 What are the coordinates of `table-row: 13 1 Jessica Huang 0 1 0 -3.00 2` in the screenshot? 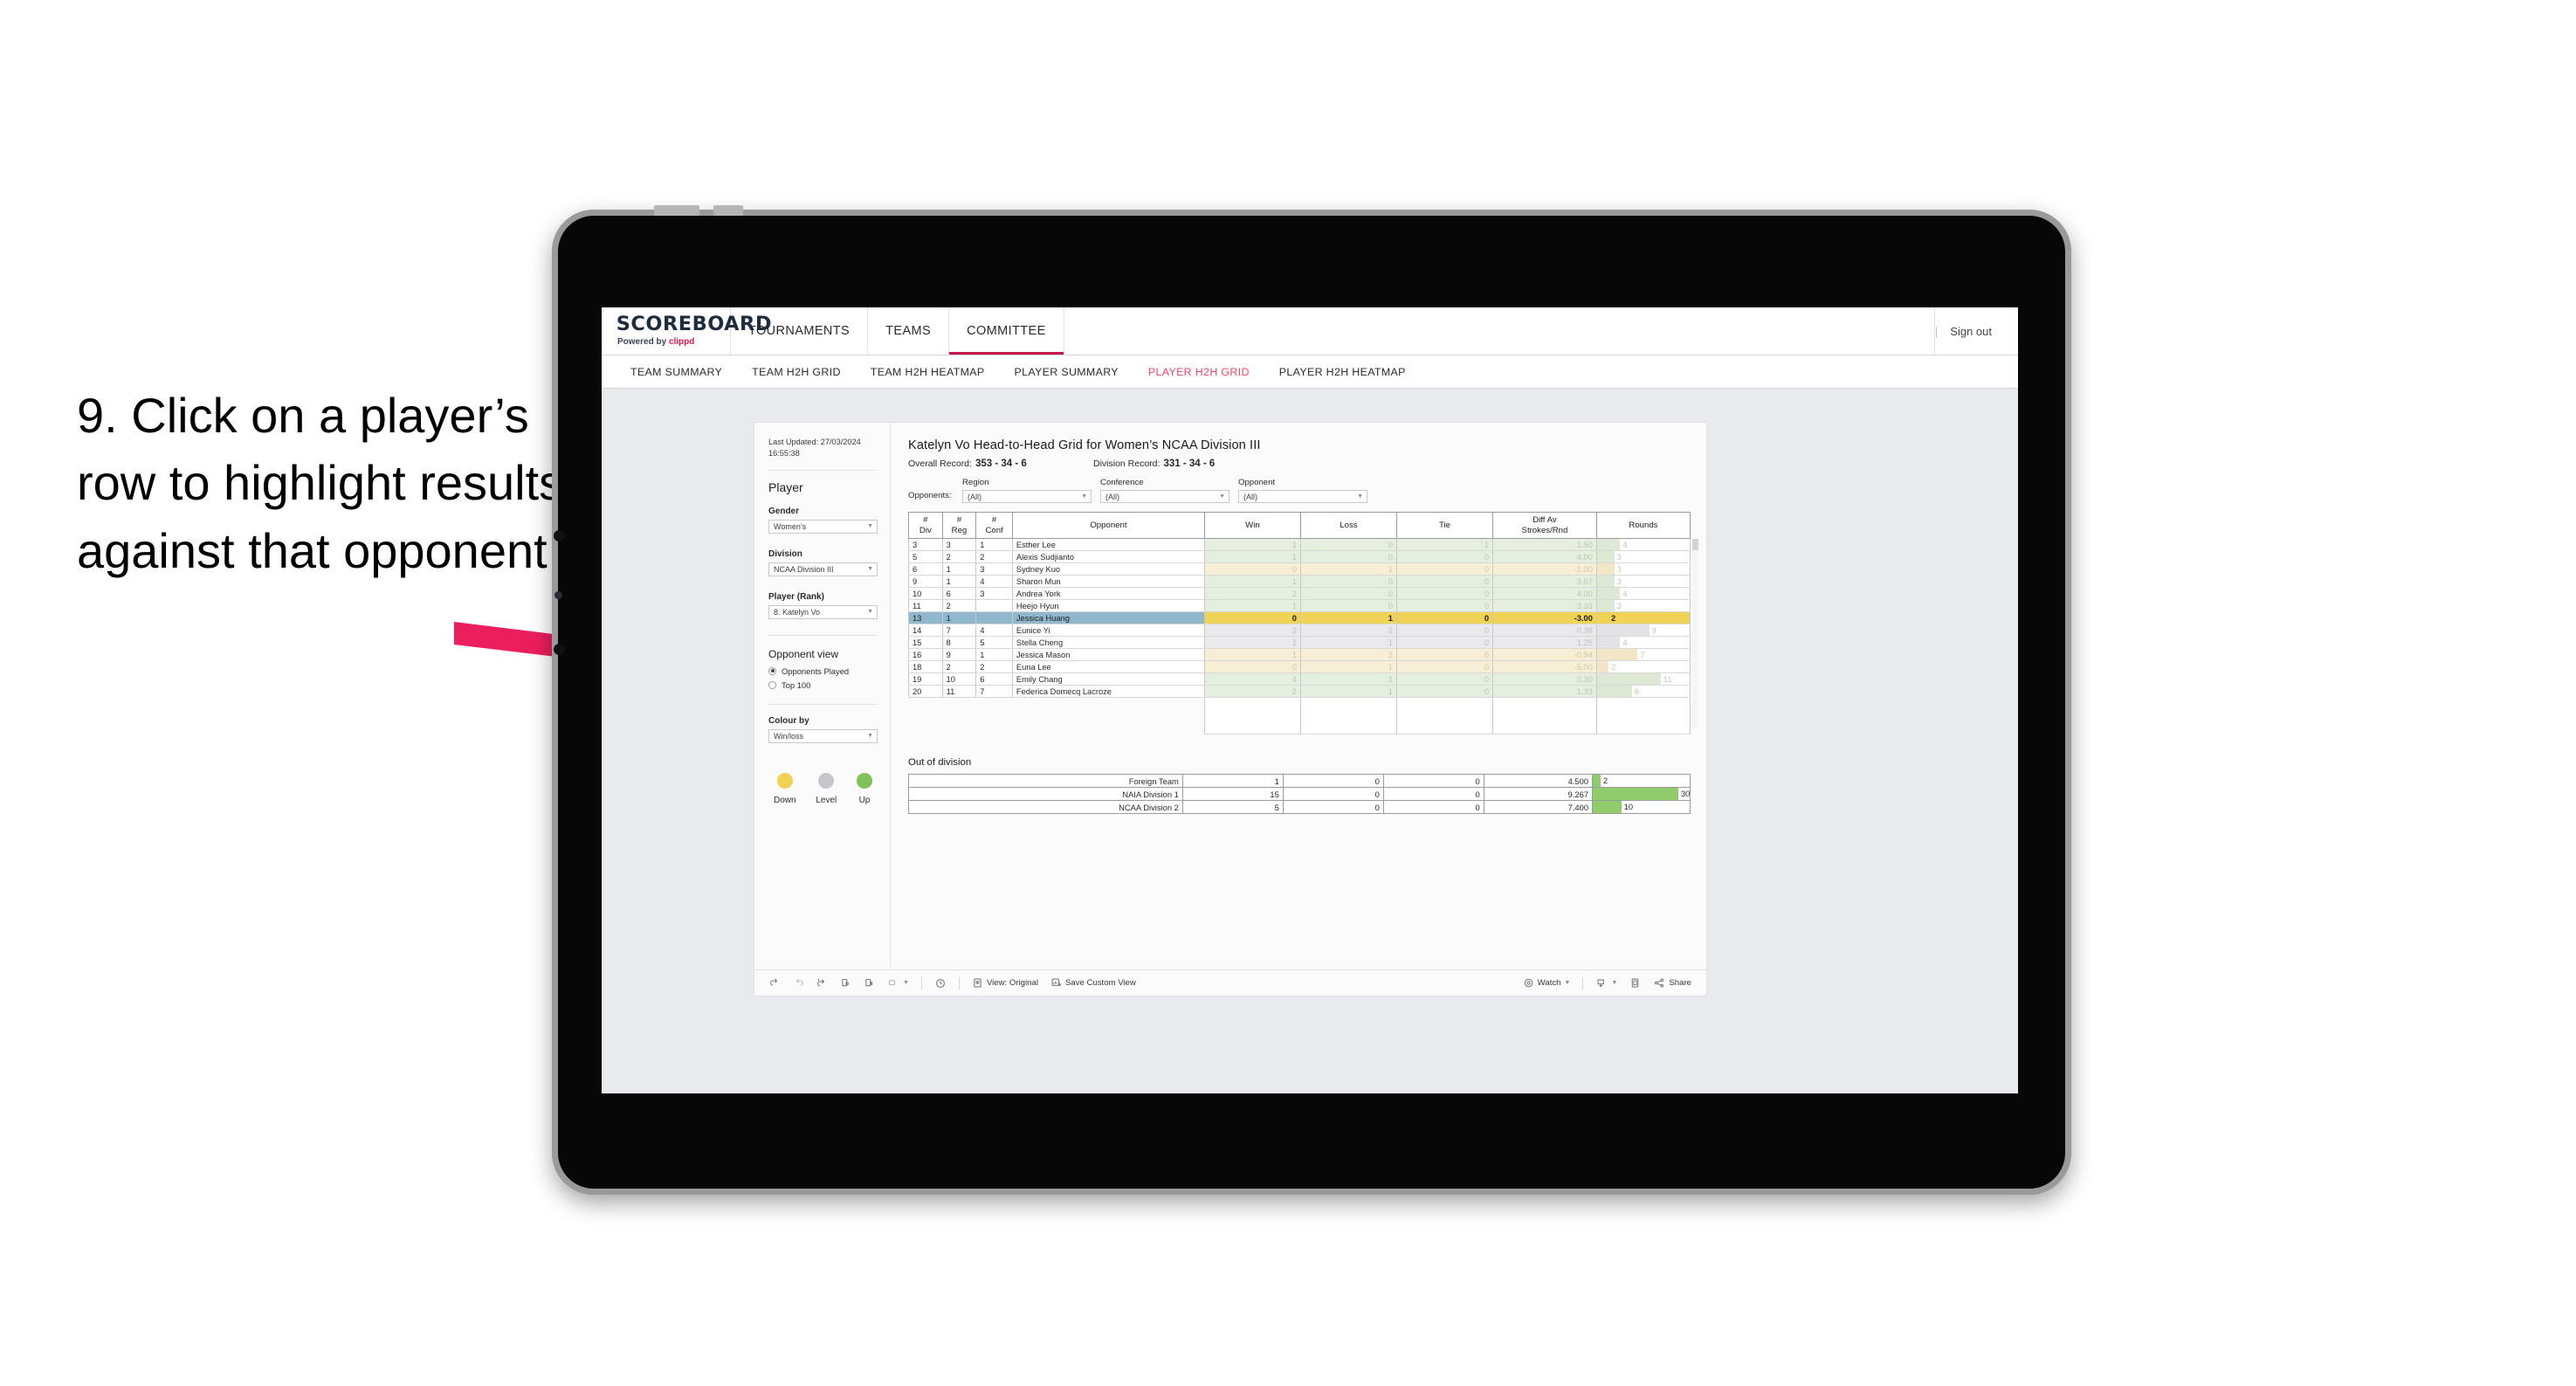 It's located at (1299, 617).